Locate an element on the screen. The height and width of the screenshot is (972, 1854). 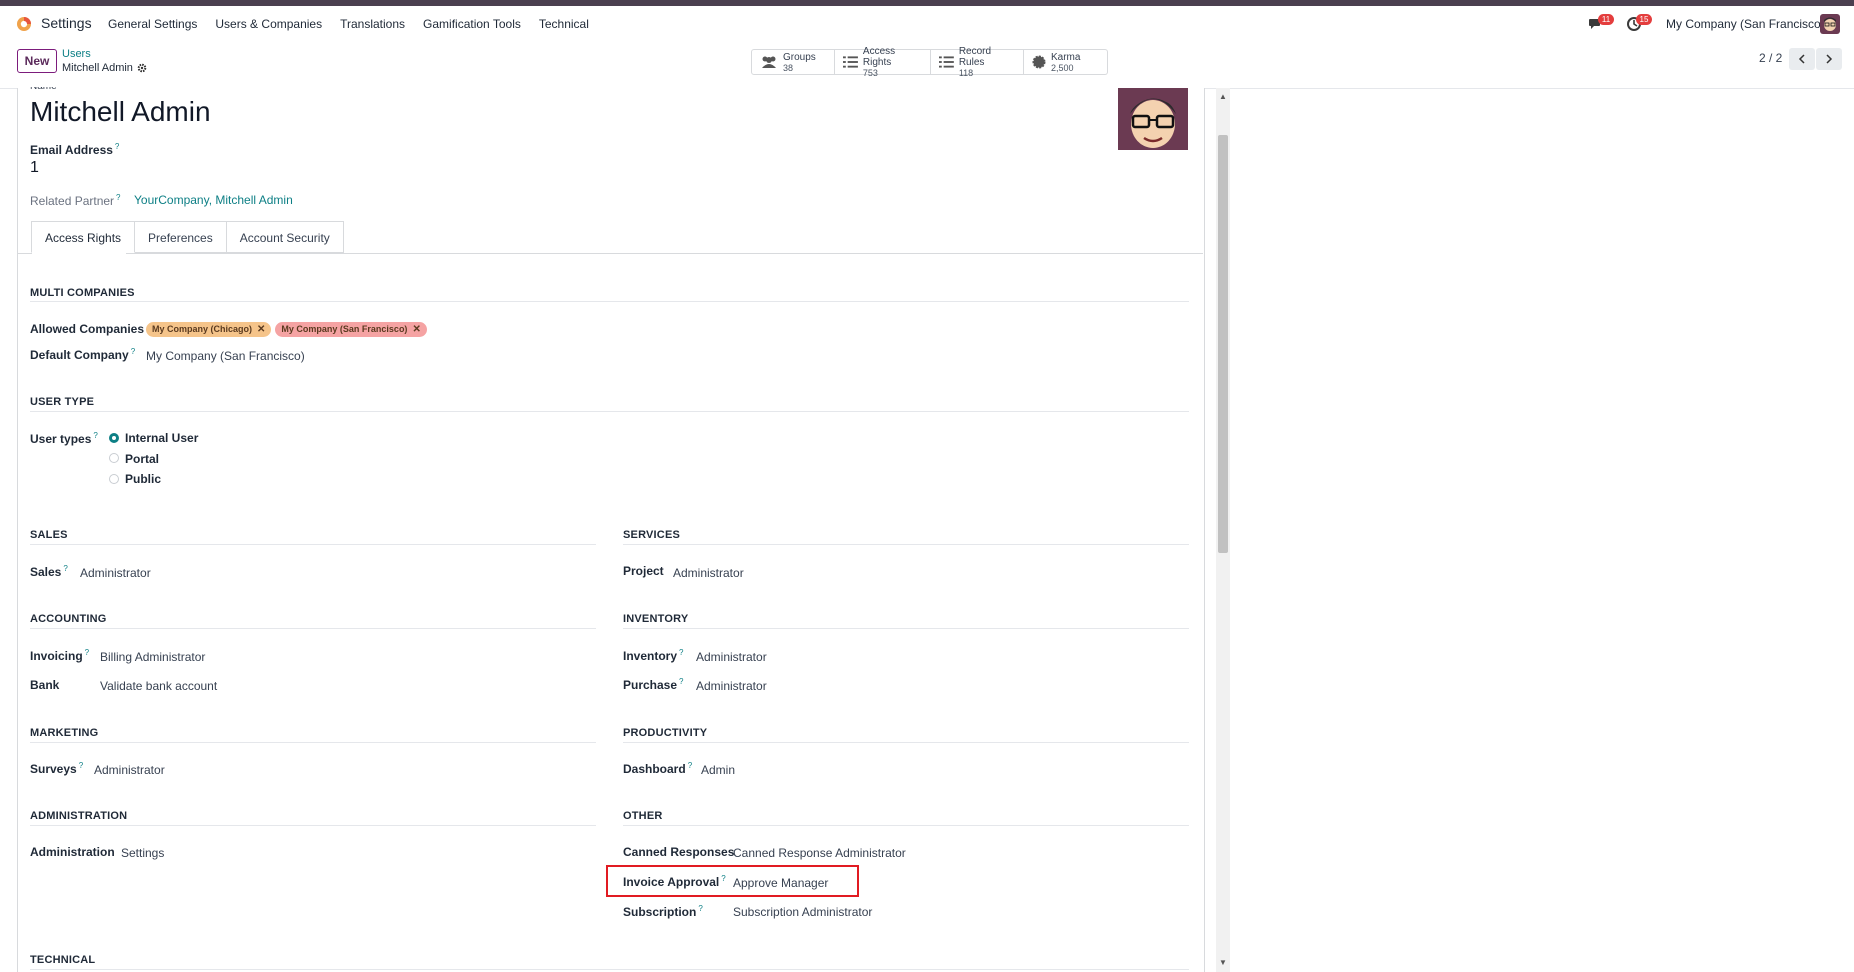
dashboard-label-text: Dashboard is located at coordinates (654, 769).